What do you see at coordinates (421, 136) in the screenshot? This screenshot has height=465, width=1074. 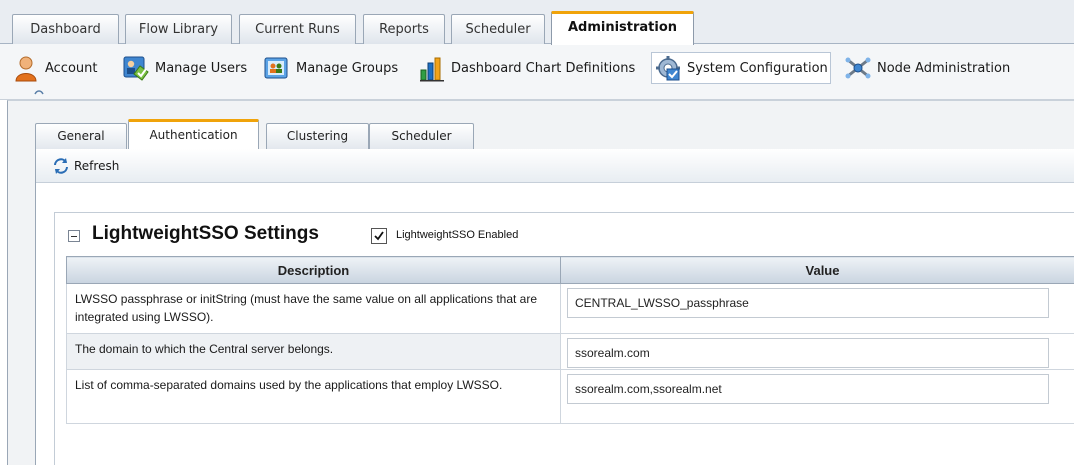 I see `tab-scheduler-sub: Scheduler` at bounding box center [421, 136].